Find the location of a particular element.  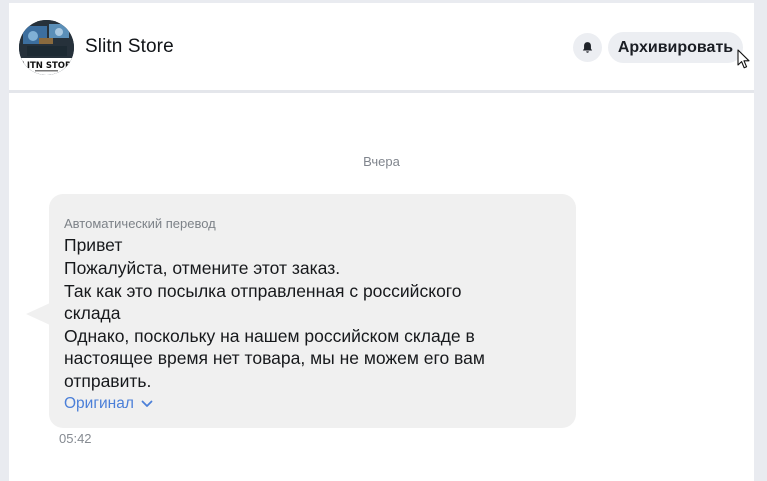

bell-icon is located at coordinates (587, 47).